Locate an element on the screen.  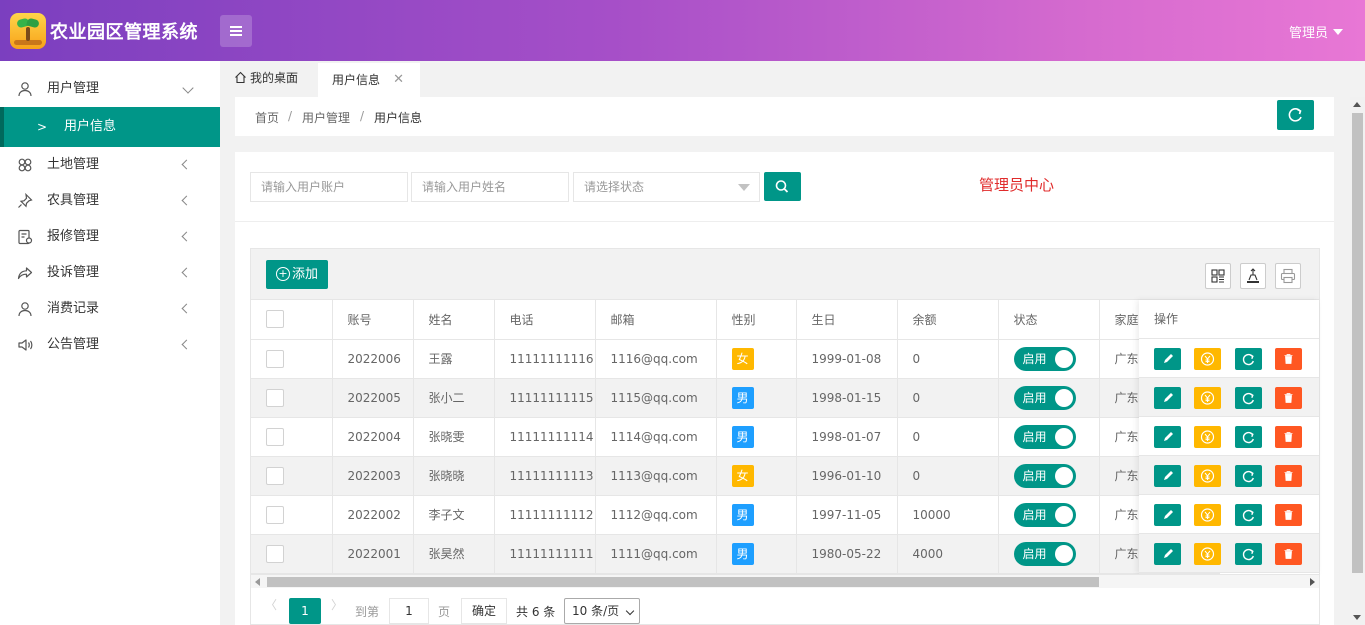
breadcrumb-home: 首页 is located at coordinates (267, 117).